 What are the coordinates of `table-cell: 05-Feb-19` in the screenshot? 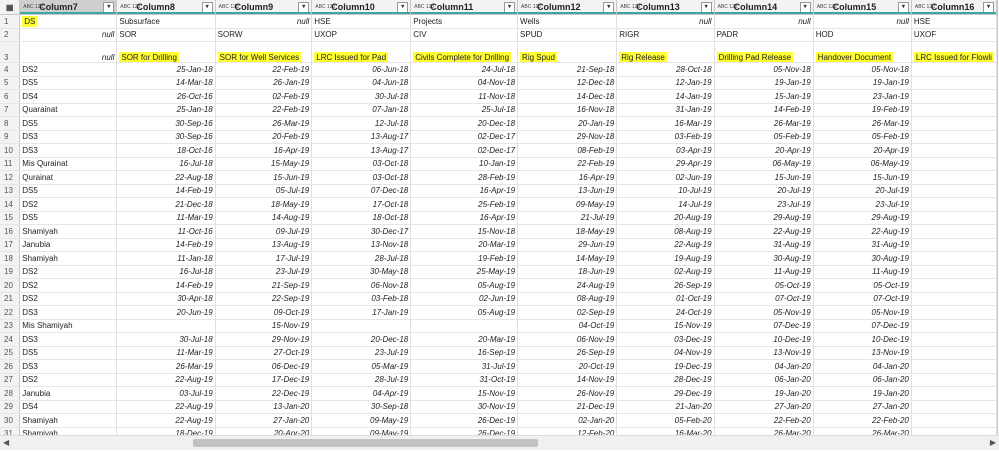 It's located at (862, 137).